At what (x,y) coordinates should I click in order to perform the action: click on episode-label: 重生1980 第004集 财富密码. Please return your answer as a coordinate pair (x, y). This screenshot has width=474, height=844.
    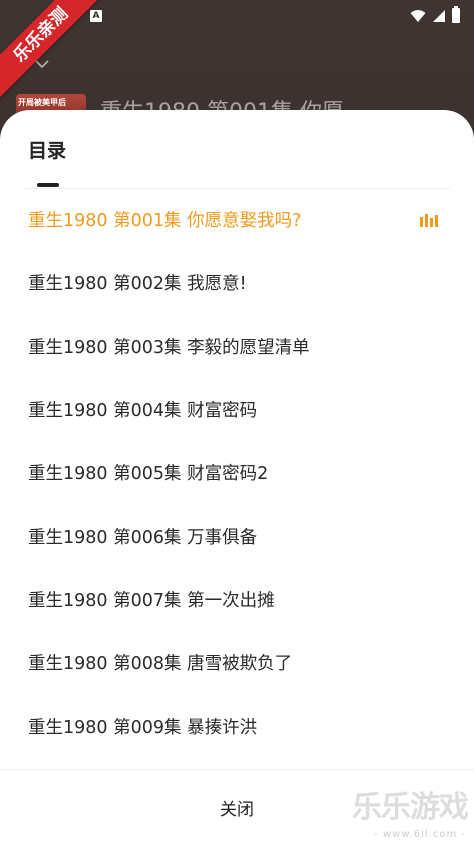
    Looking at the image, I should click on (143, 411).